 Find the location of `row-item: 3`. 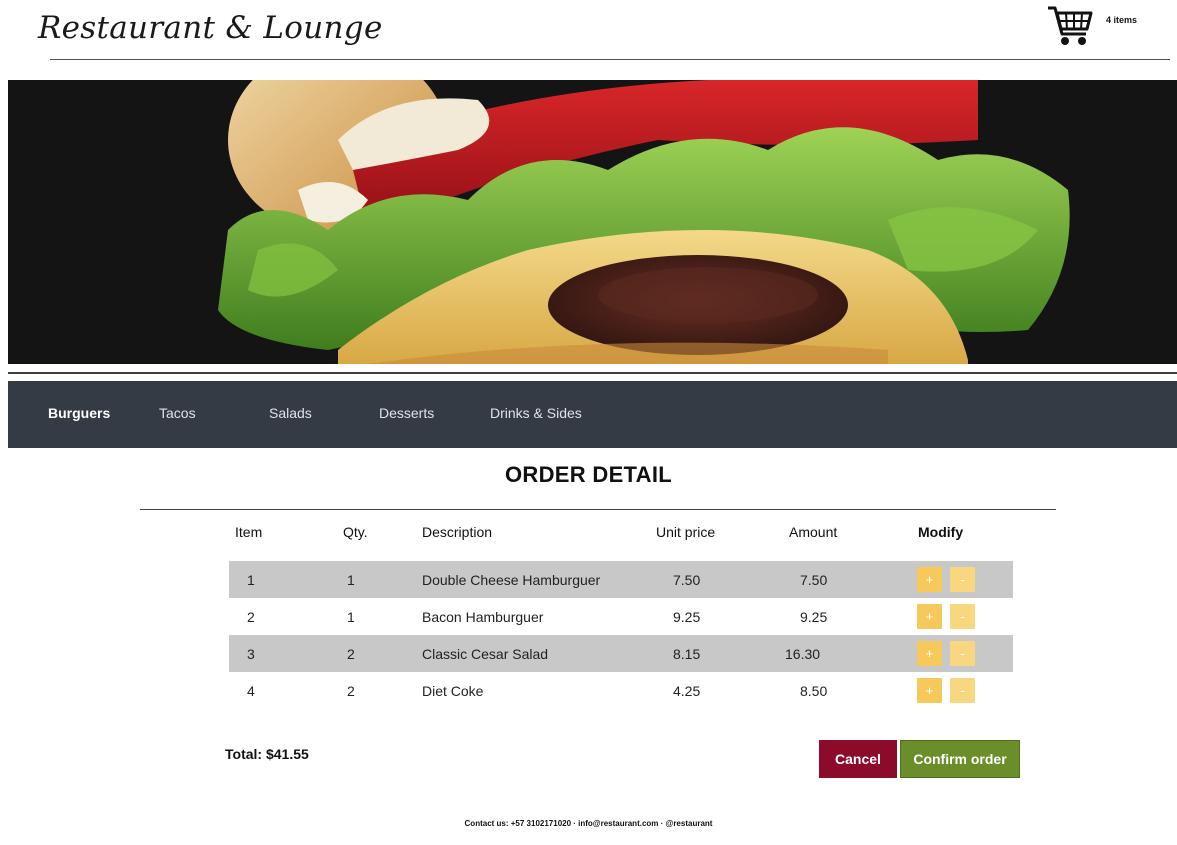

row-item: 3 is located at coordinates (251, 654).